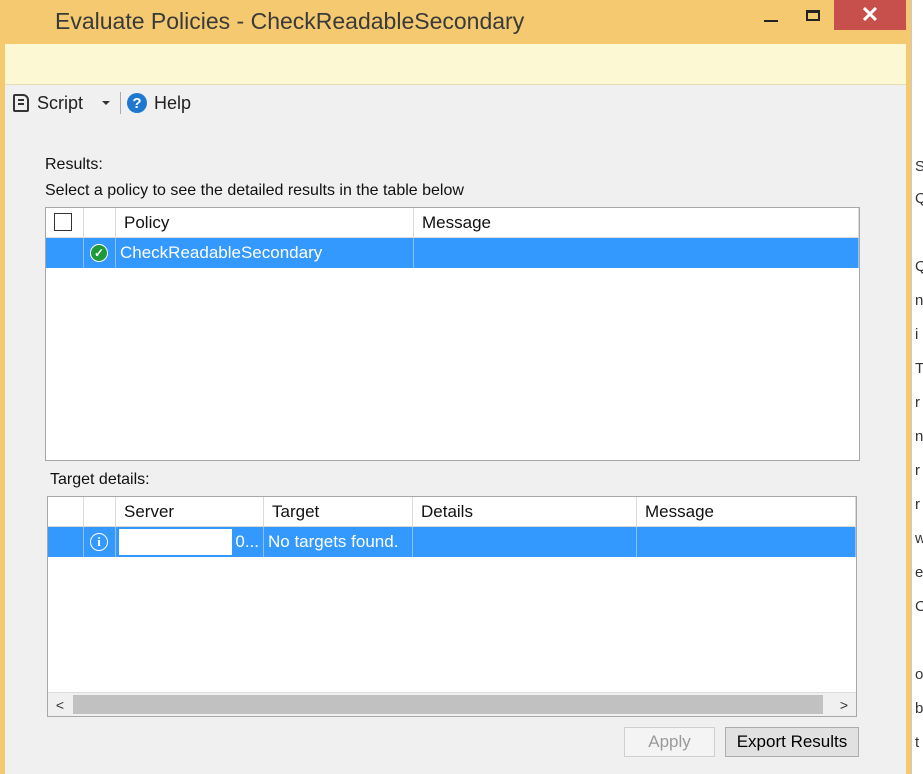 The width and height of the screenshot is (923, 774). I want to click on maximize-button, so click(813, 15).